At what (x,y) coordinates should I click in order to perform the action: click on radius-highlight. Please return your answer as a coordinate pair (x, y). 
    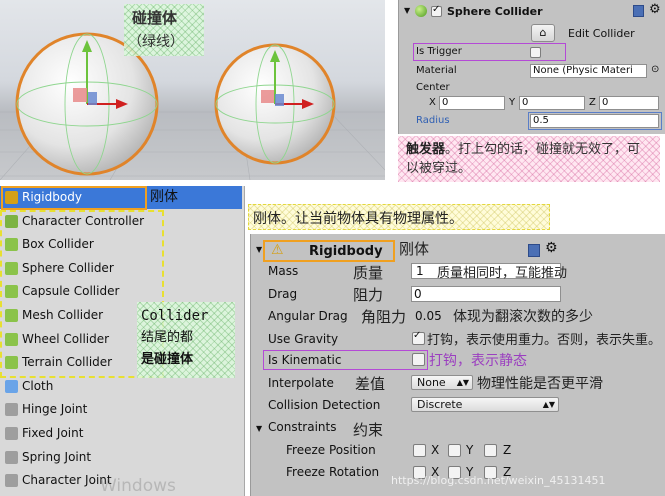
    Looking at the image, I should click on (595, 121).